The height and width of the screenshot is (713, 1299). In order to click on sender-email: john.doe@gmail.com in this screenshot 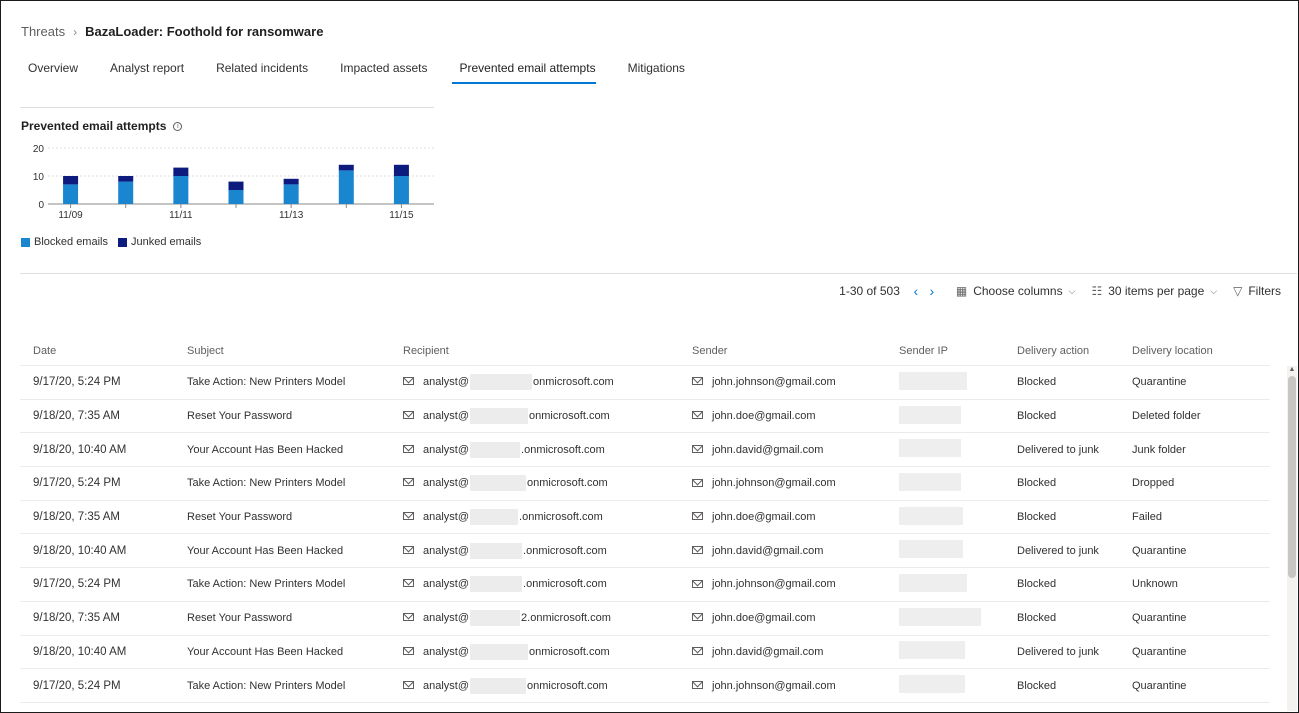, I will do `click(764, 517)`.